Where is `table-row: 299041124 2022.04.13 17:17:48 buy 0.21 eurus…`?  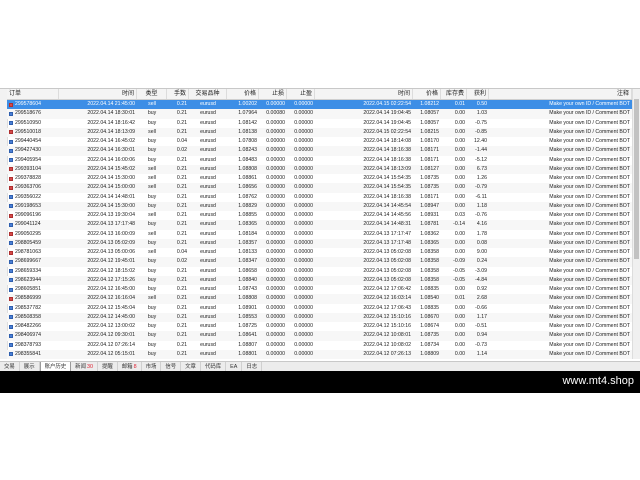 table-row: 299041124 2022.04.13 17:17:48 buy 0.21 eurus… is located at coordinates (319, 225).